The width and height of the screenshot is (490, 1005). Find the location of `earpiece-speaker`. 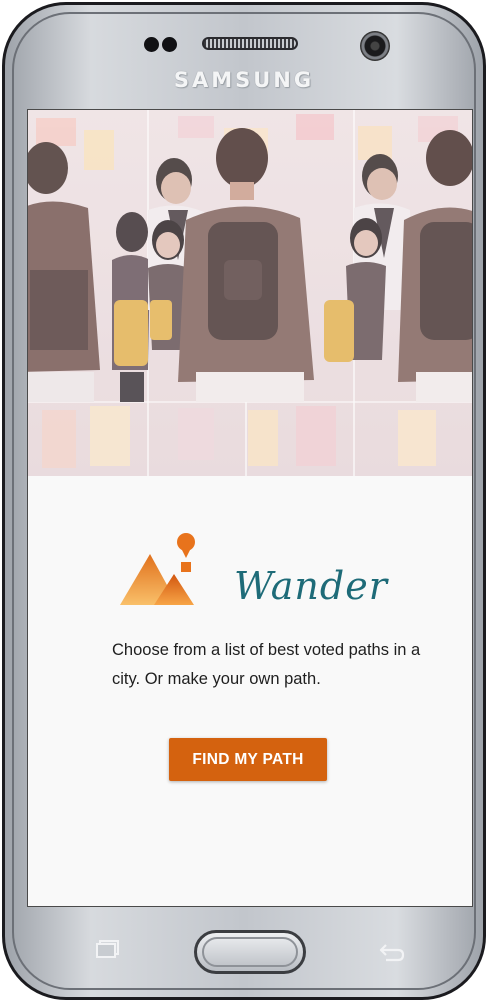

earpiece-speaker is located at coordinates (250, 43).